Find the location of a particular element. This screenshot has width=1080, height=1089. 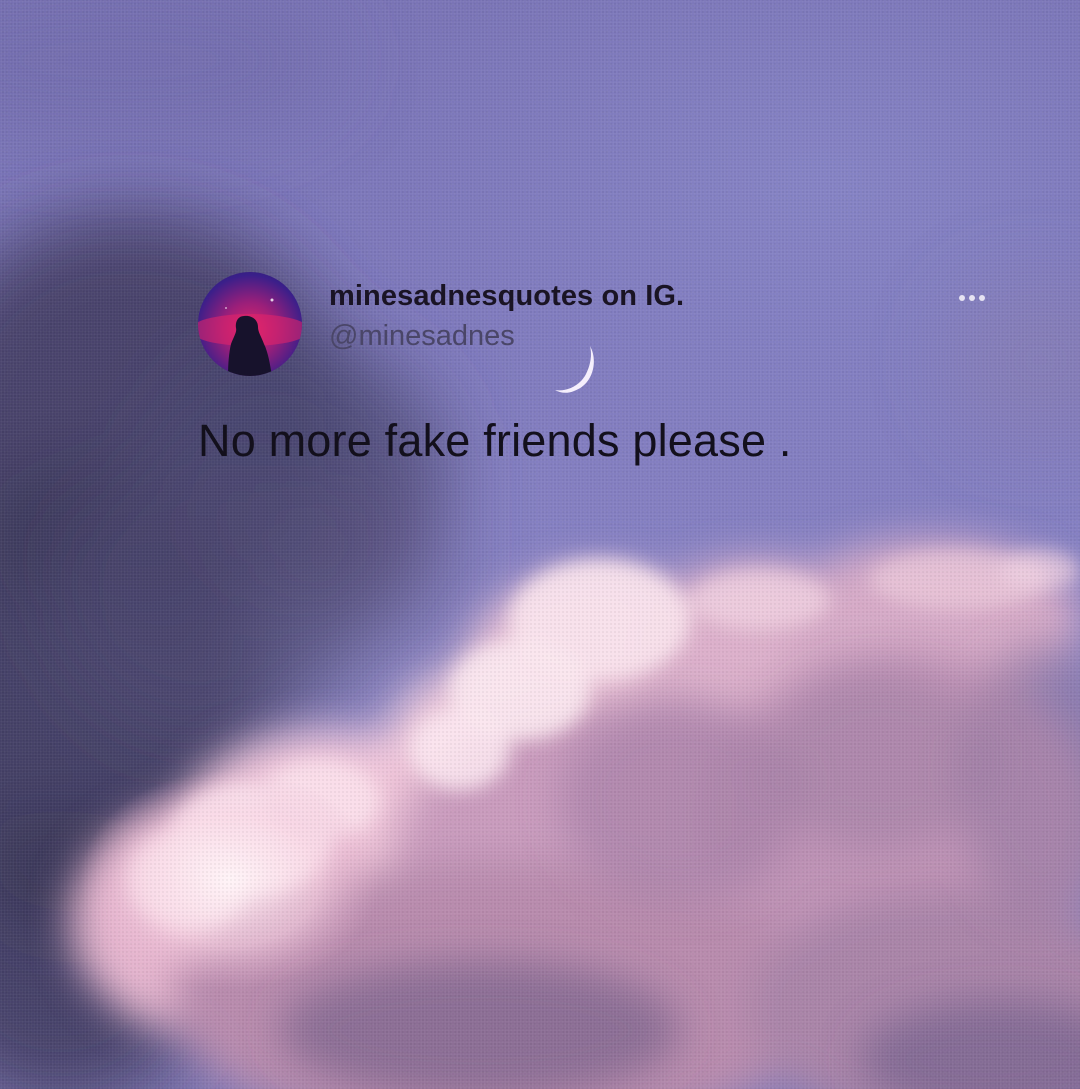

more-options-button is located at coordinates (972, 298).